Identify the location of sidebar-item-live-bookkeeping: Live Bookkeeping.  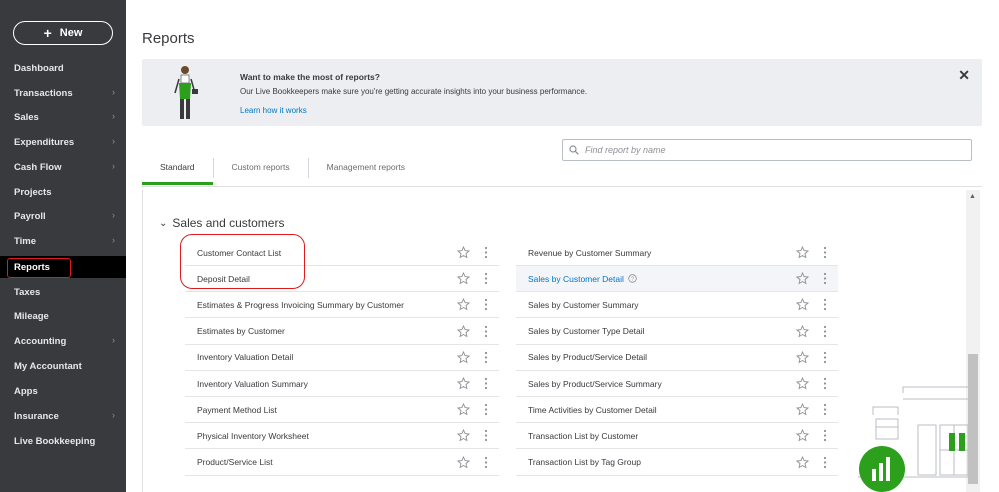
(63, 441).